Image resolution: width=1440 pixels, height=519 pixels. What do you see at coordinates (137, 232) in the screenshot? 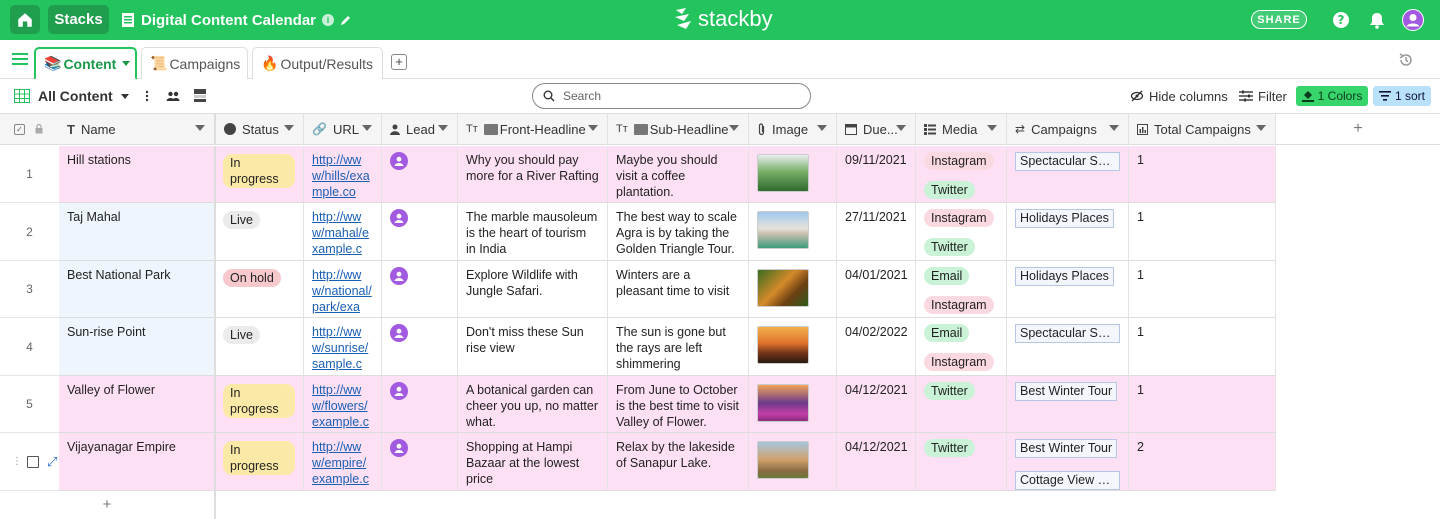
I see `cell-name: Taj Mahal` at bounding box center [137, 232].